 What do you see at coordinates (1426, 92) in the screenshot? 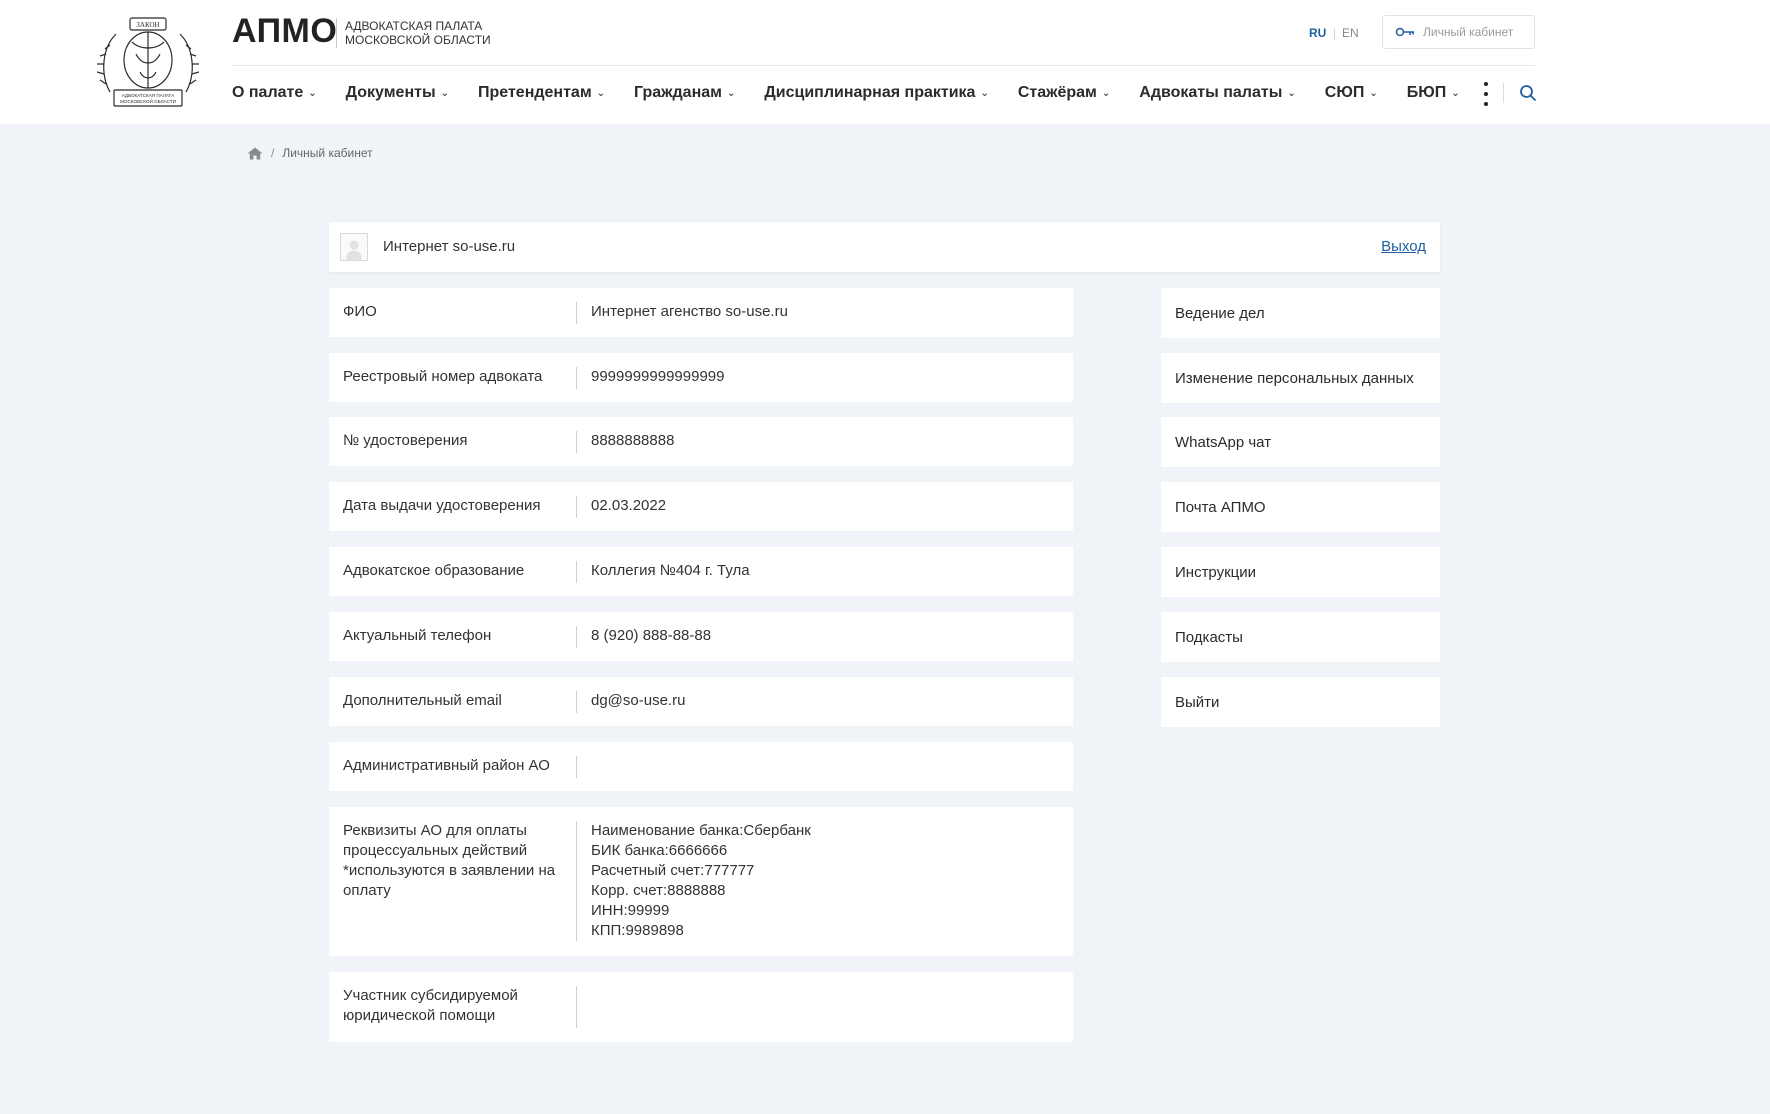
I see `nav-item-label: БЮП` at bounding box center [1426, 92].